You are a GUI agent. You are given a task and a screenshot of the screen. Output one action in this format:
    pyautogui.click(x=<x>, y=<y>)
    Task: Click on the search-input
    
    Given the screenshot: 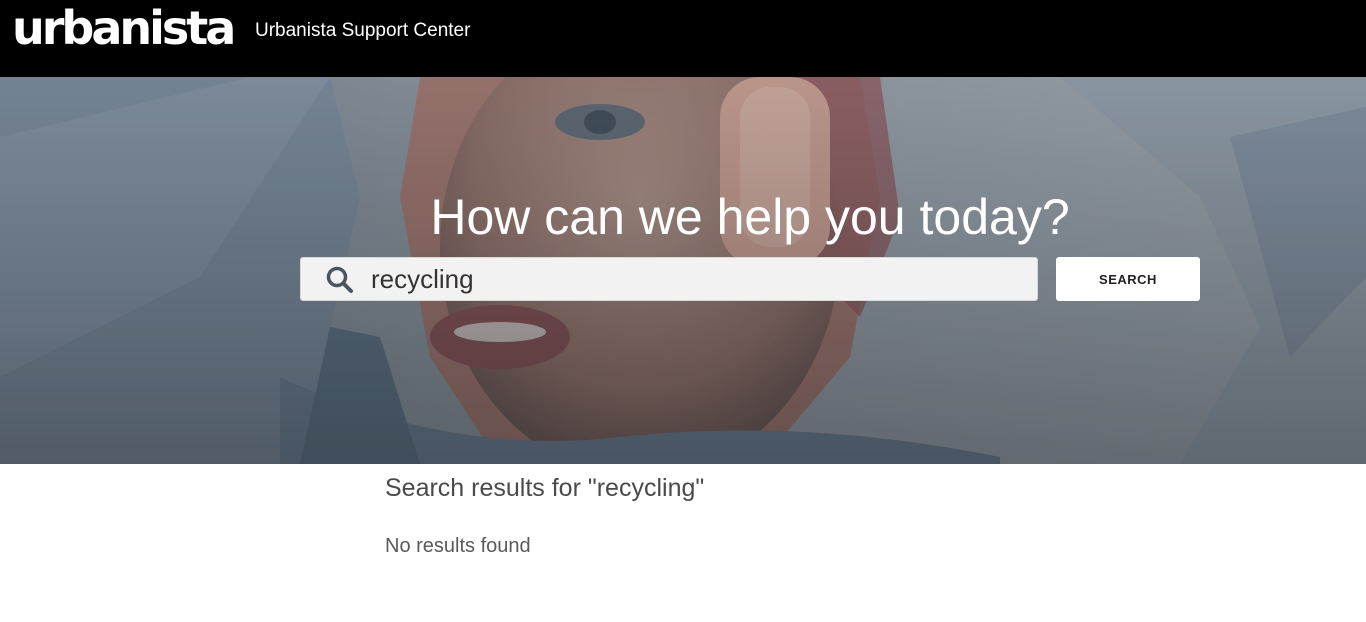 What is the action you would take?
    pyautogui.click(x=696, y=279)
    